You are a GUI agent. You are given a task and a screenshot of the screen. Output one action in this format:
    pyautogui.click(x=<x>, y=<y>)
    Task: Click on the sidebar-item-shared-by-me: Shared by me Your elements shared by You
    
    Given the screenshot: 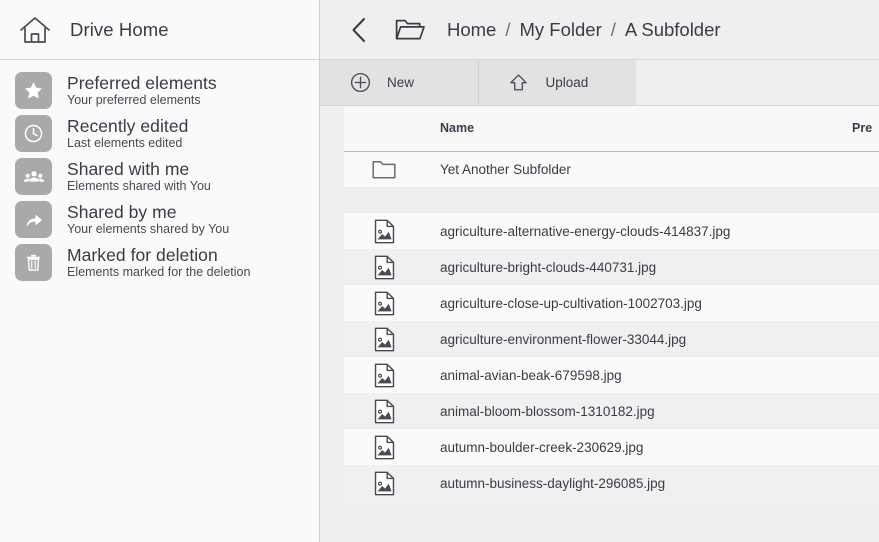 What is the action you would take?
    pyautogui.click(x=159, y=219)
    